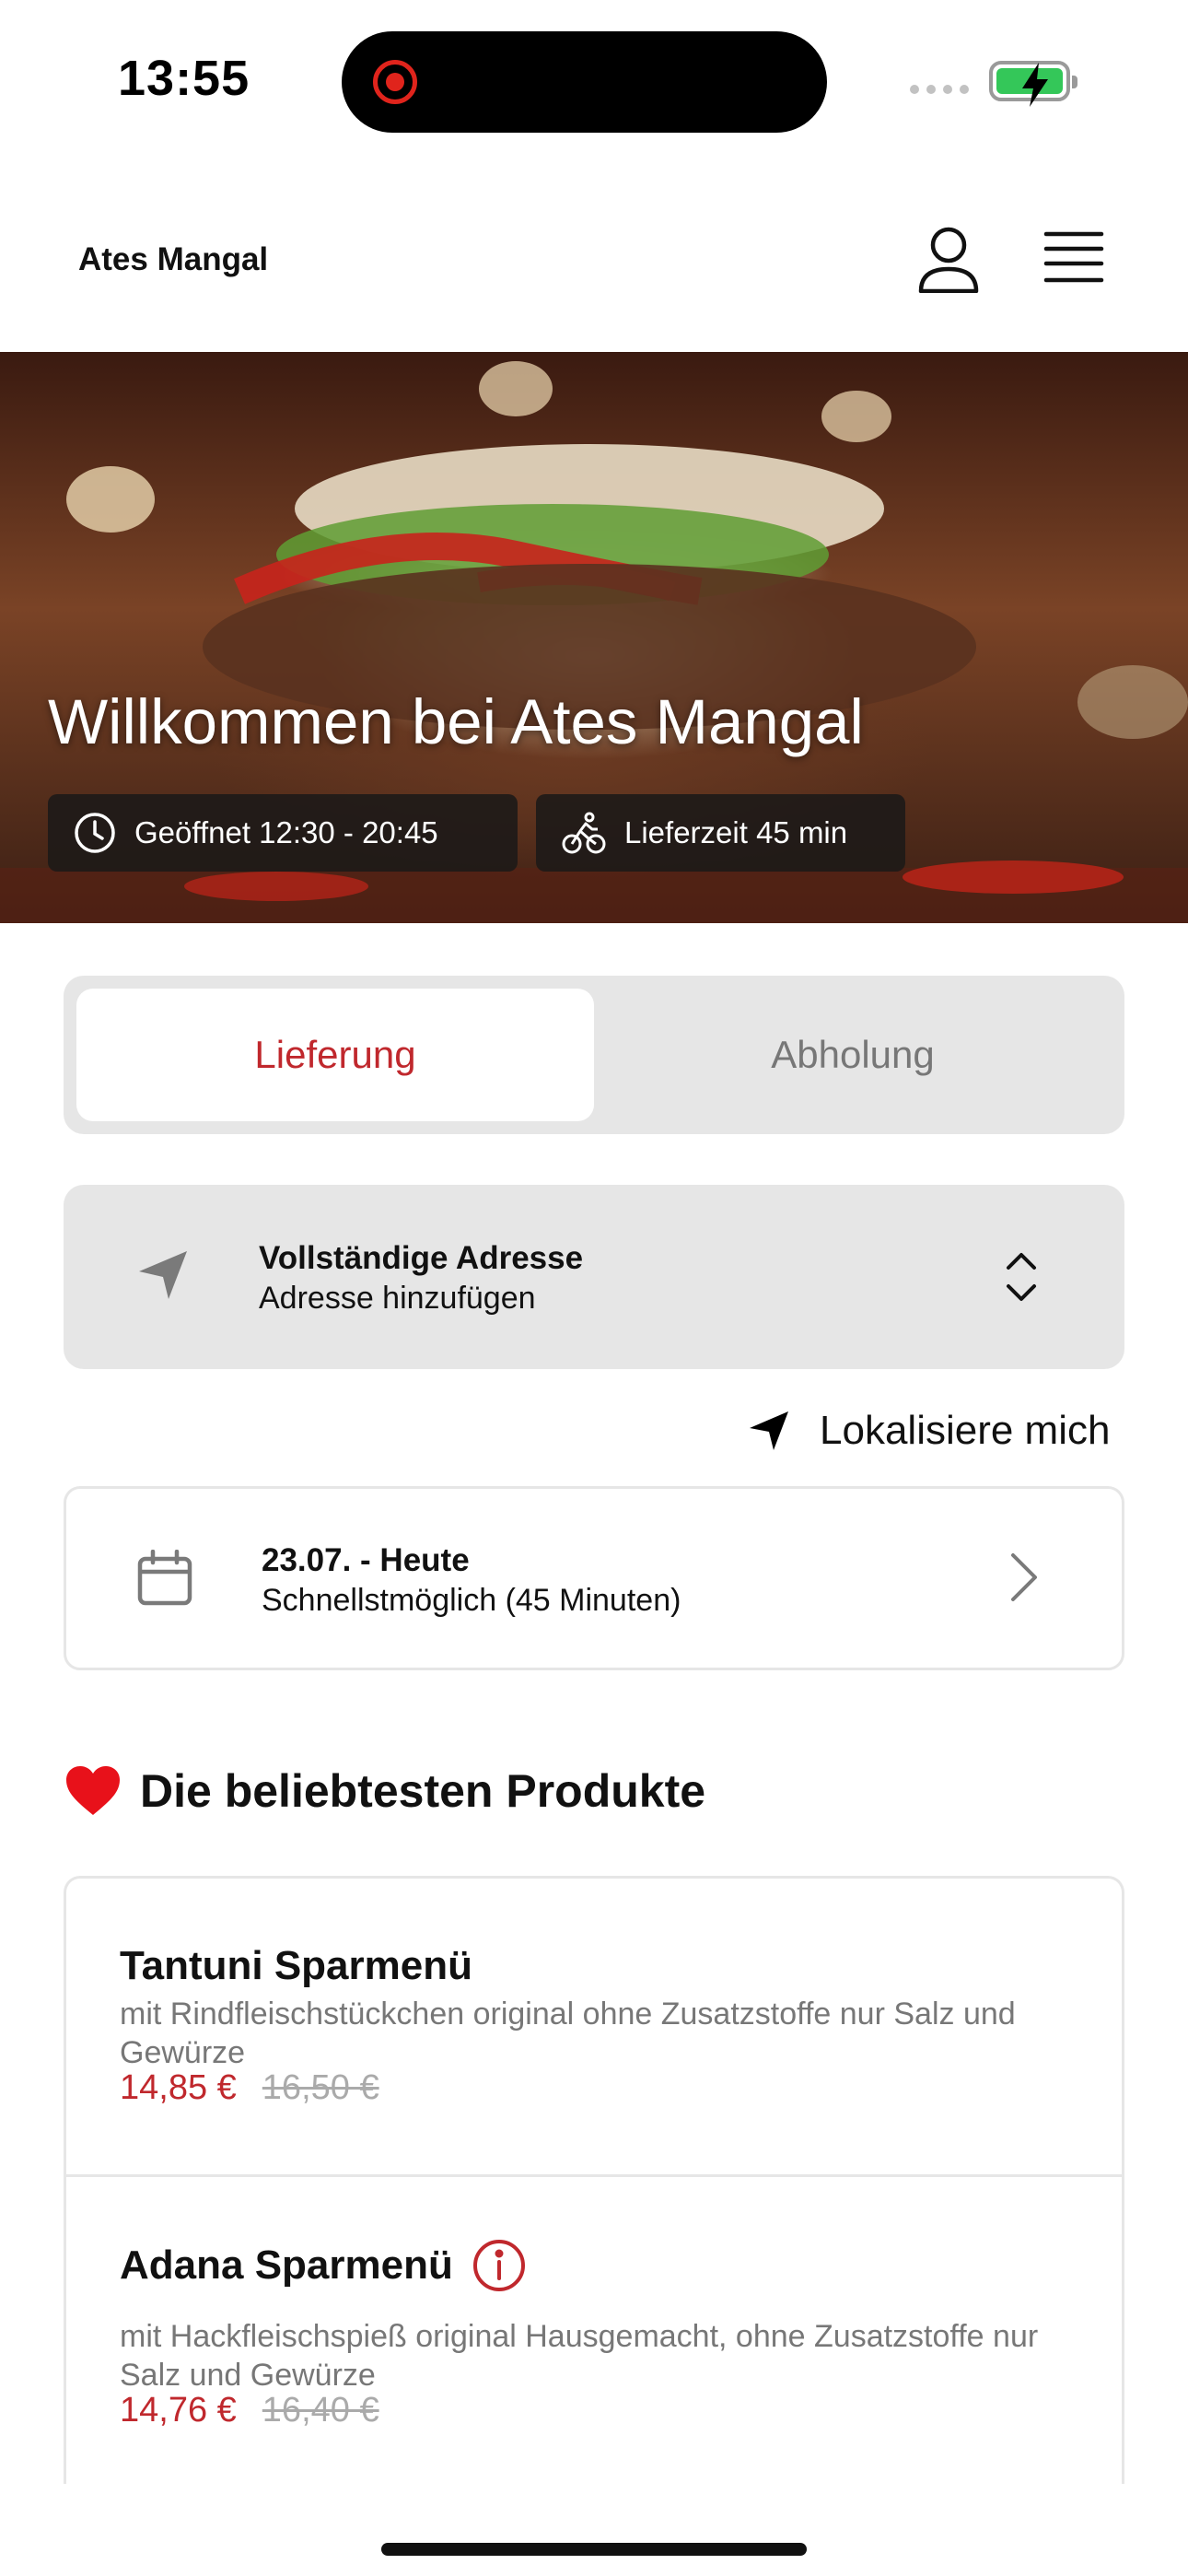 This screenshot has height=2576, width=1188. I want to click on product-price: 14,76 € 16,40 €, so click(249, 2410).